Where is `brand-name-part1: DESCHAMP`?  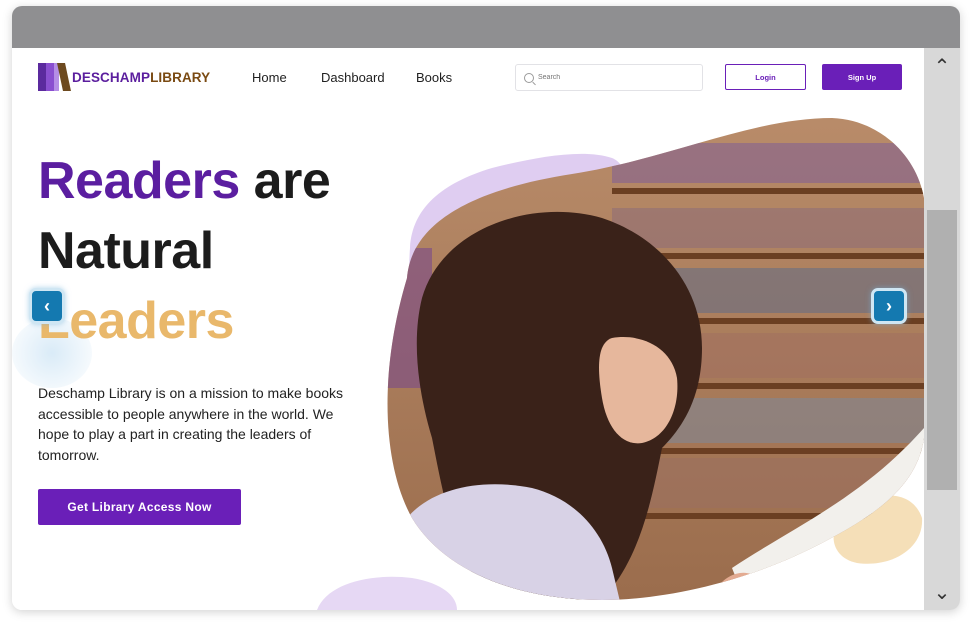
brand-name-part1: DESCHAMP is located at coordinates (111, 77).